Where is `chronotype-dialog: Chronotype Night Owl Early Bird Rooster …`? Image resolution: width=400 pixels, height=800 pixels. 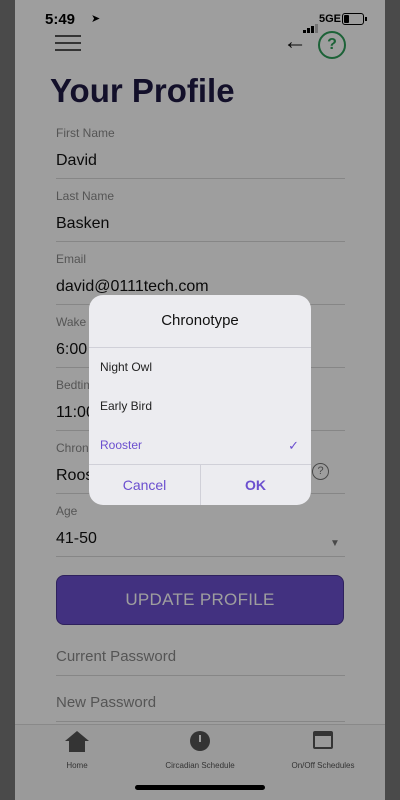 chronotype-dialog: Chronotype Night Owl Early Bird Rooster … is located at coordinates (200, 400).